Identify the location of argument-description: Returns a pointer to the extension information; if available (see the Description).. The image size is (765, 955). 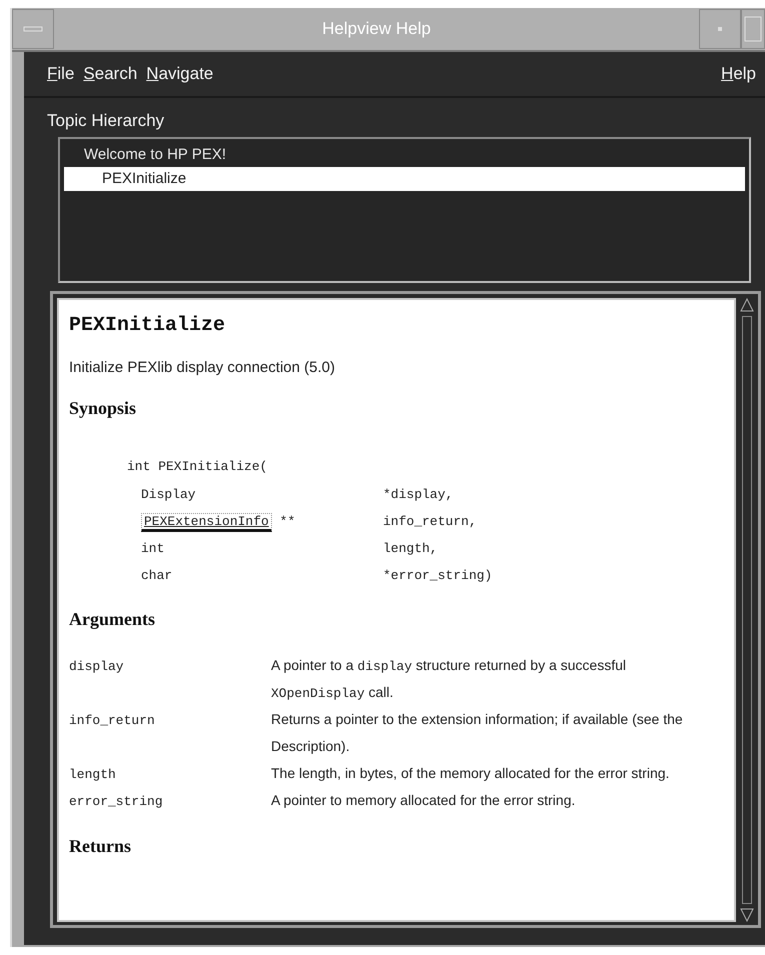
(477, 733).